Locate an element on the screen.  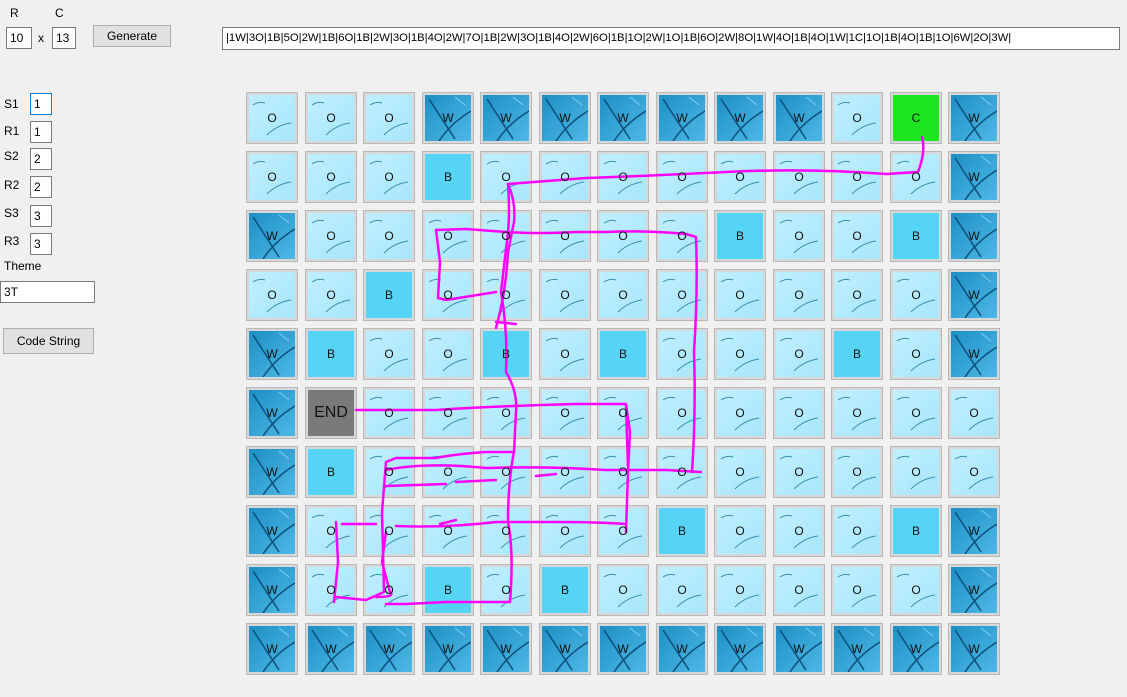
generate-button: Generate is located at coordinates (132, 36).